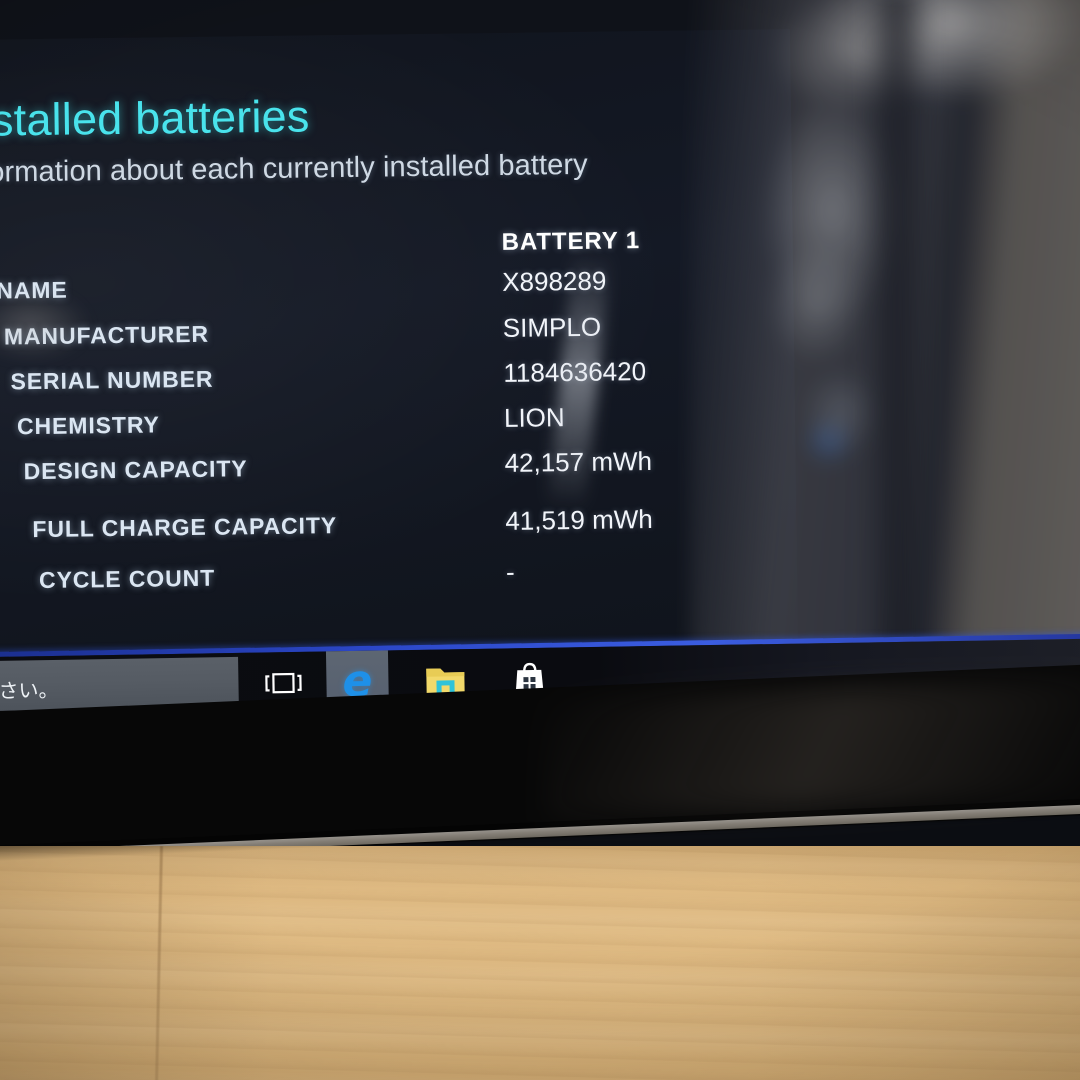 The height and width of the screenshot is (1080, 1080). I want to click on table-row: NAME X898289, so click(371, 265).